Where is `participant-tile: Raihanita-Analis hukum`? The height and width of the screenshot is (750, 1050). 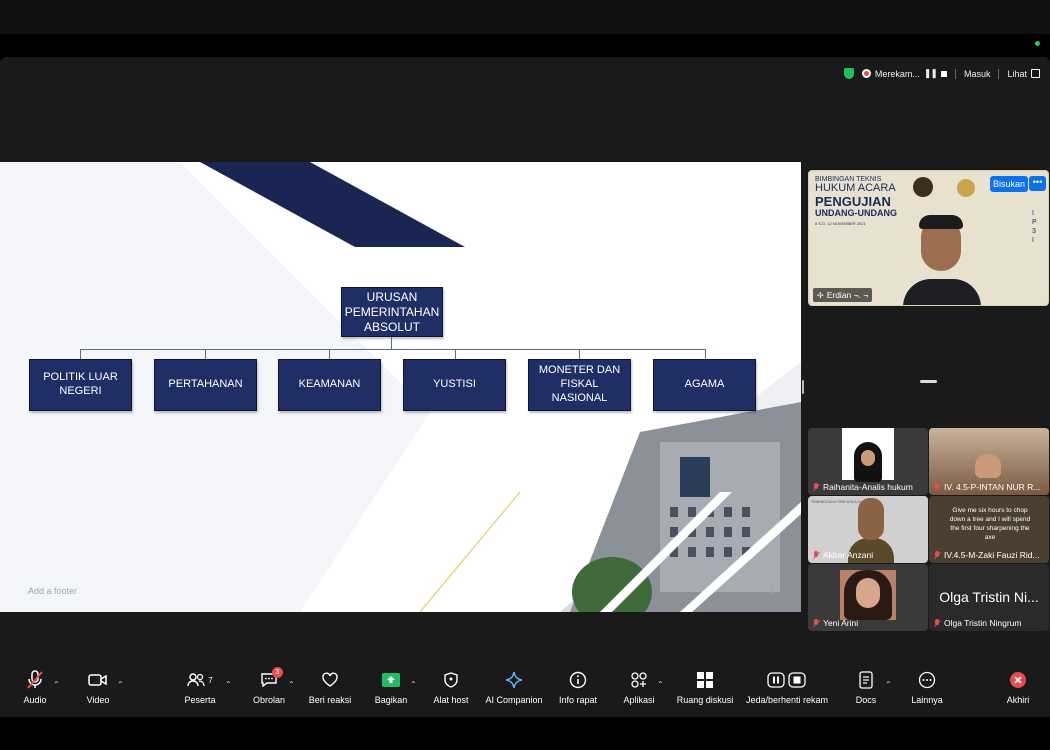
participant-tile: Raihanita-Analis hukum is located at coordinates (868, 461).